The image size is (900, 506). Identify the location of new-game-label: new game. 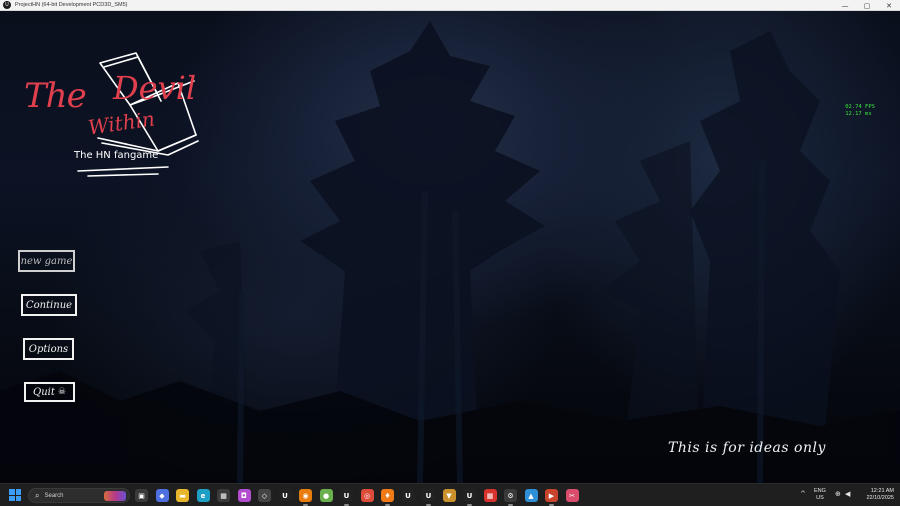
(46, 261).